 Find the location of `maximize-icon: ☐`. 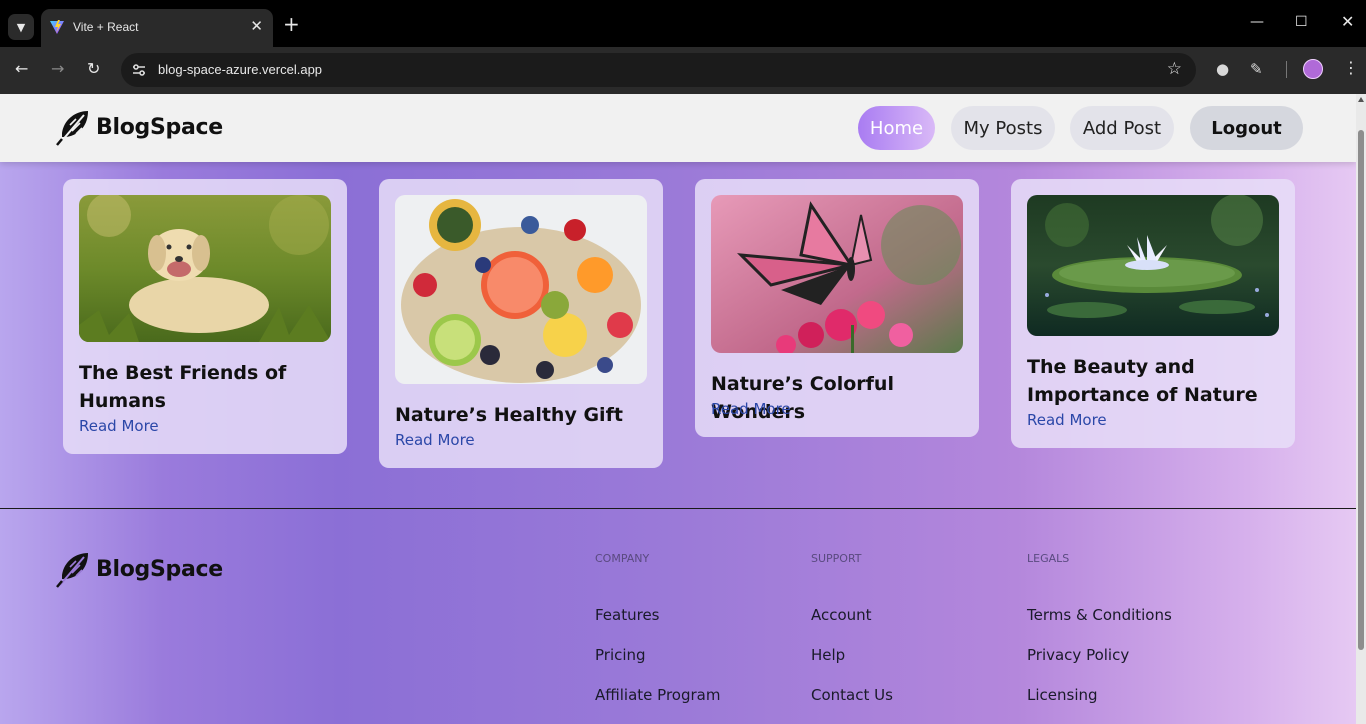

maximize-icon: ☐ is located at coordinates (1301, 22).